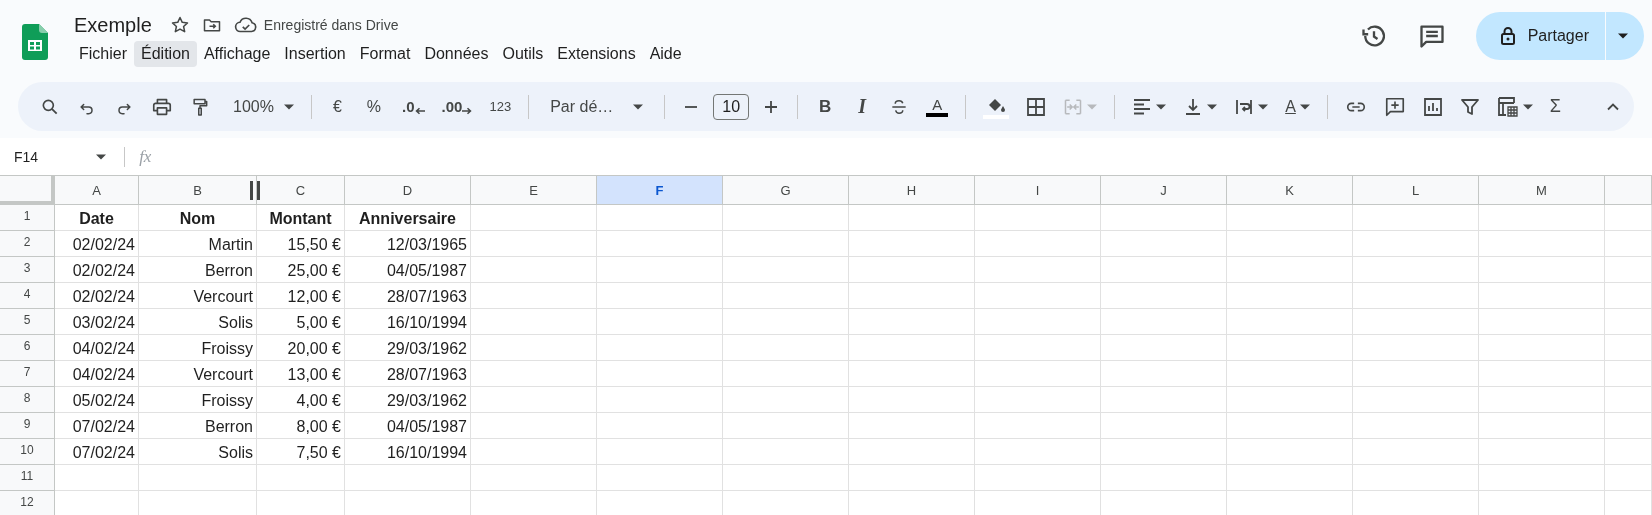 This screenshot has width=1652, height=515. What do you see at coordinates (165, 54) in the screenshot?
I see `menu-item: Édition` at bounding box center [165, 54].